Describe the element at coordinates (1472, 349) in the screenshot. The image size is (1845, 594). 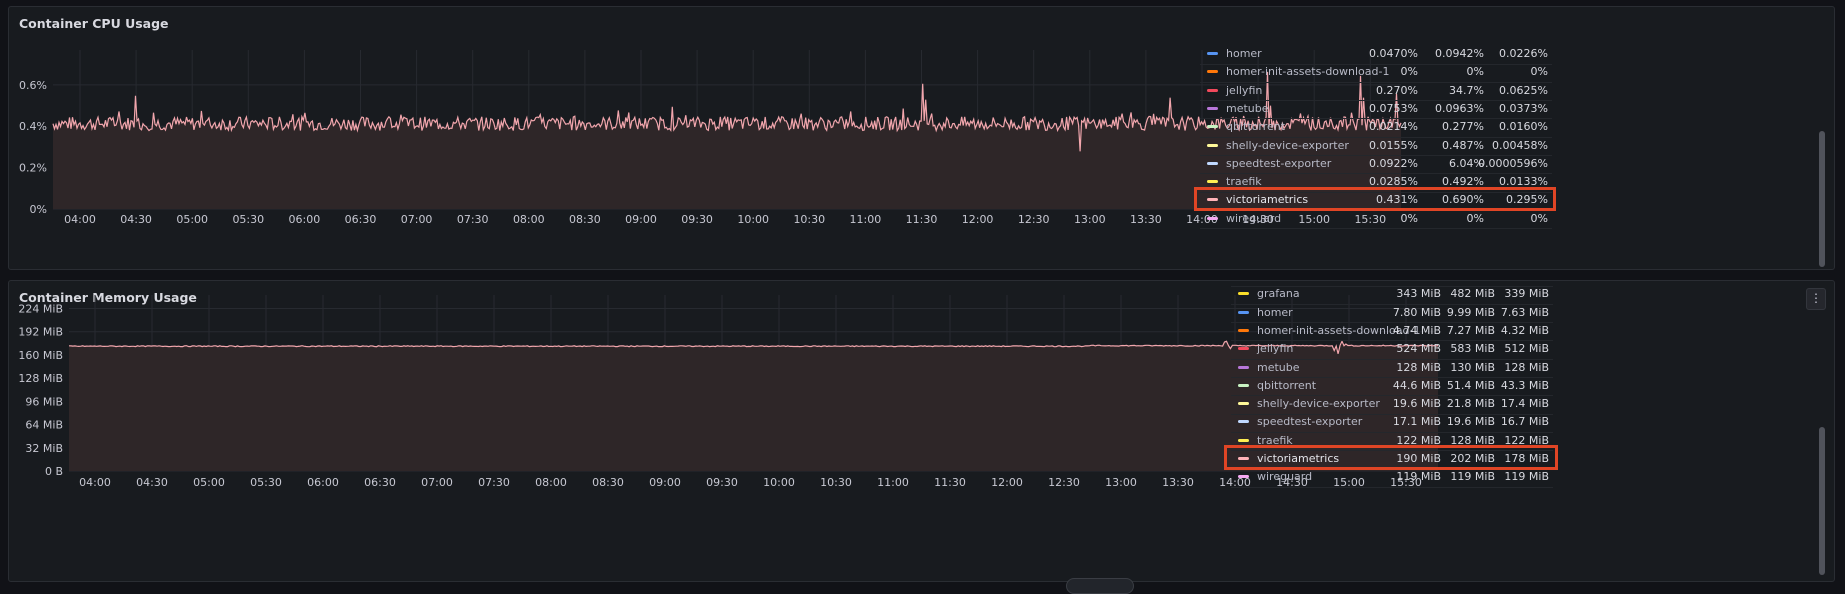
I see `legend-value-max: 583 MiB` at that location.